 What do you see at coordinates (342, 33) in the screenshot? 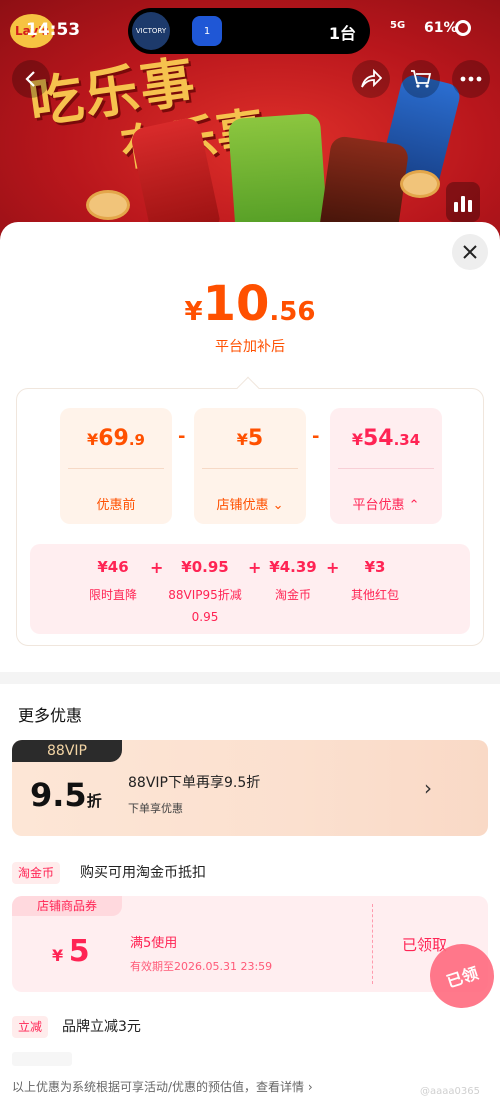
I see `island-device-count: 1台` at bounding box center [342, 33].